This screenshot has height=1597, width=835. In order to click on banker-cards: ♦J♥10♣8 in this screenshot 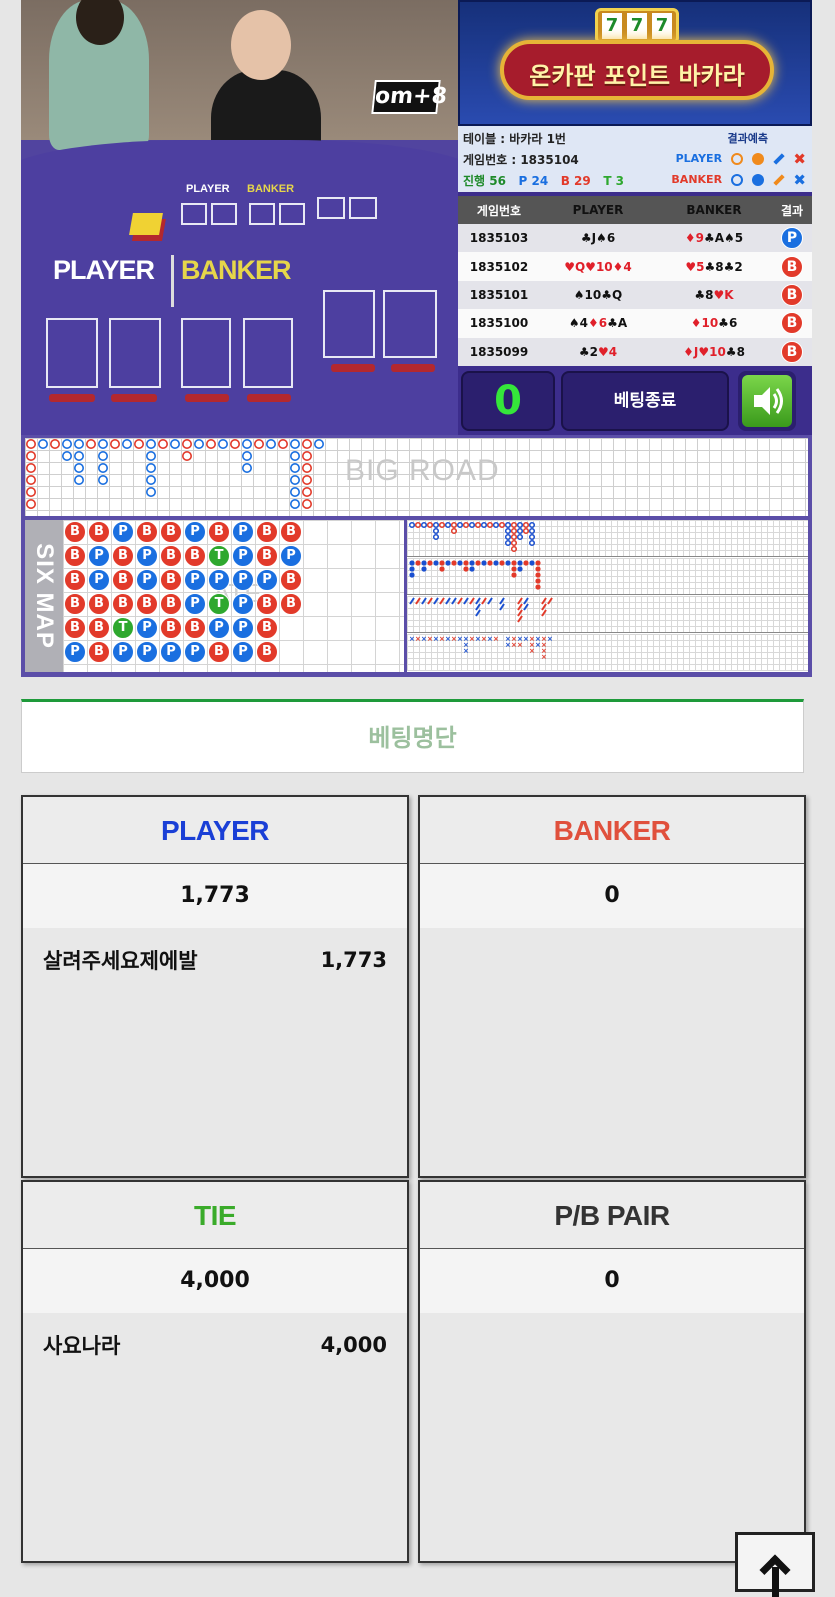, I will do `click(714, 351)`.